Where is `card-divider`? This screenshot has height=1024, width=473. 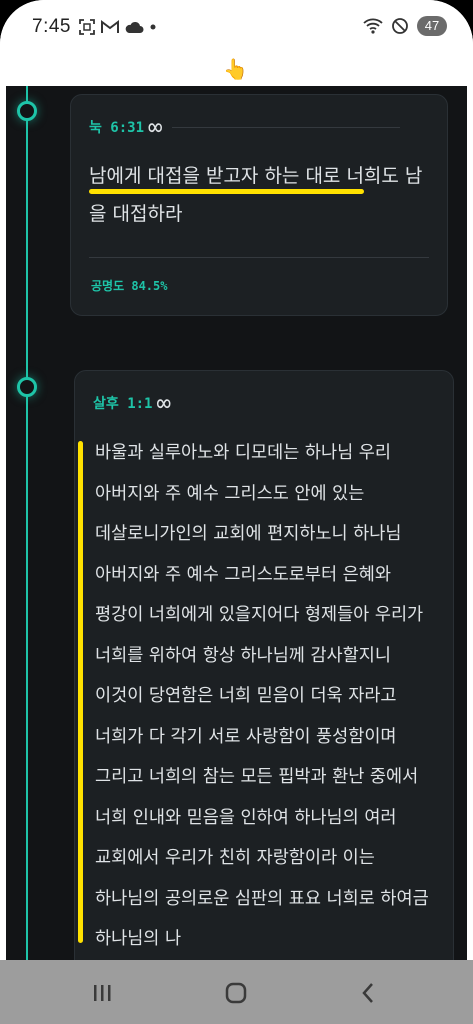
card-divider is located at coordinates (259, 257).